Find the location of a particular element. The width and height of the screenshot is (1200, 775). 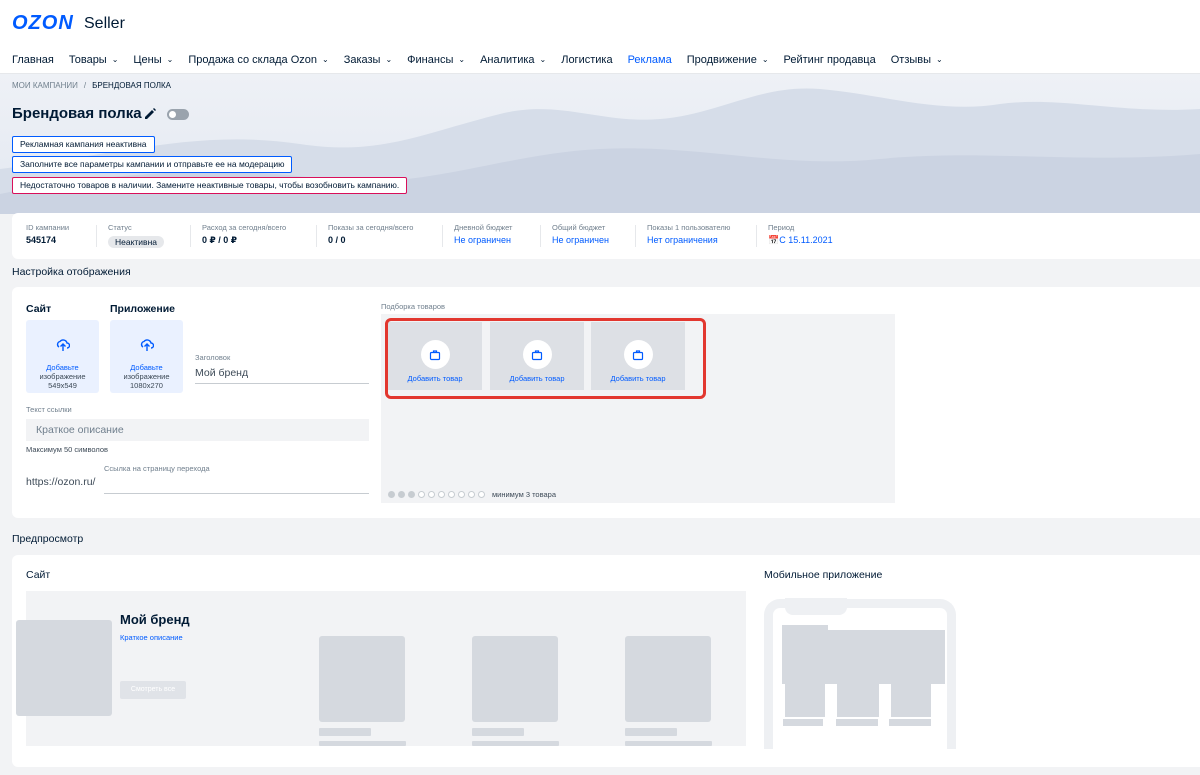

stat-spend: Расход за сегодня/всего 0 ₽ / 0 ₽ is located at coordinates (244, 234).